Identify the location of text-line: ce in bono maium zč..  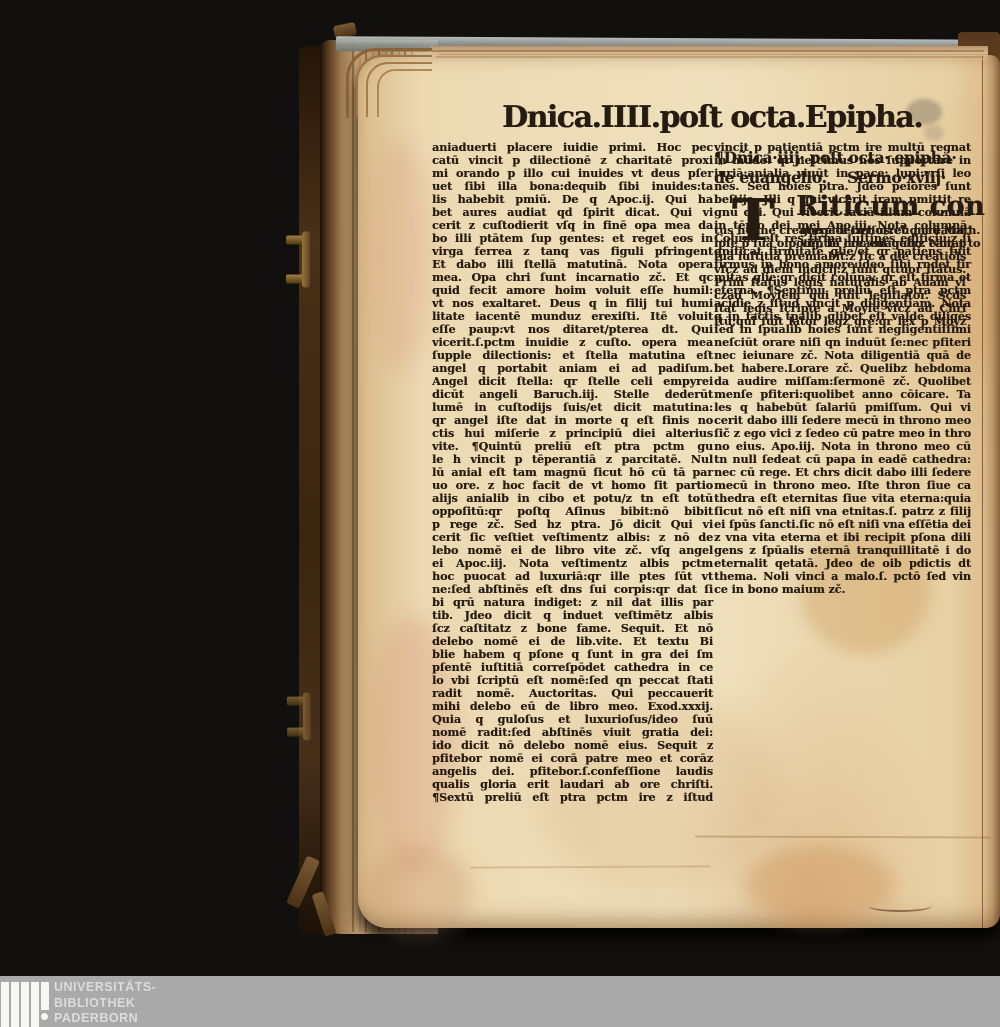
(780, 589).